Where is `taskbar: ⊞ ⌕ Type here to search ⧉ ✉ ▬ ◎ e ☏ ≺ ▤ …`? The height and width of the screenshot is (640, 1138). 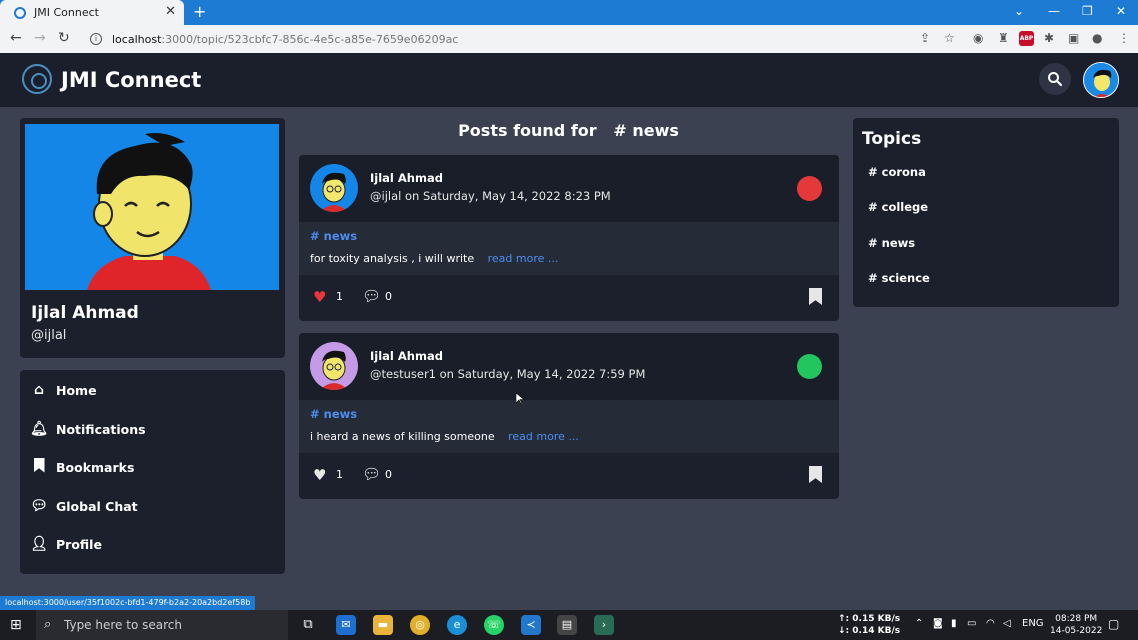 taskbar: ⊞ ⌕ Type here to search ⧉ ✉ ▬ ◎ e ☏ ≺ ▤ … is located at coordinates (569, 625).